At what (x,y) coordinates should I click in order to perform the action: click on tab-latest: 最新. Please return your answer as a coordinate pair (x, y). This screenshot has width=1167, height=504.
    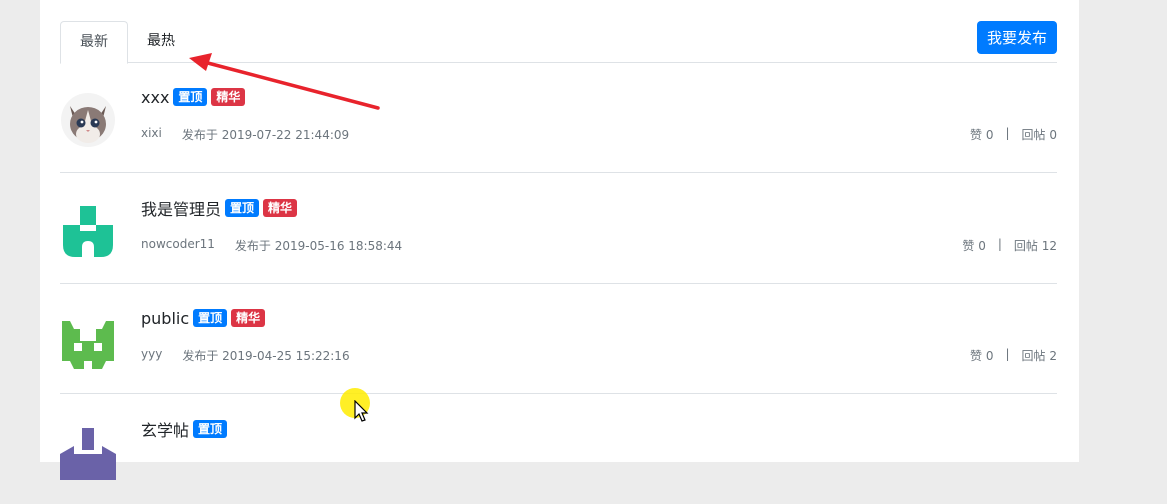
    Looking at the image, I should click on (94, 42).